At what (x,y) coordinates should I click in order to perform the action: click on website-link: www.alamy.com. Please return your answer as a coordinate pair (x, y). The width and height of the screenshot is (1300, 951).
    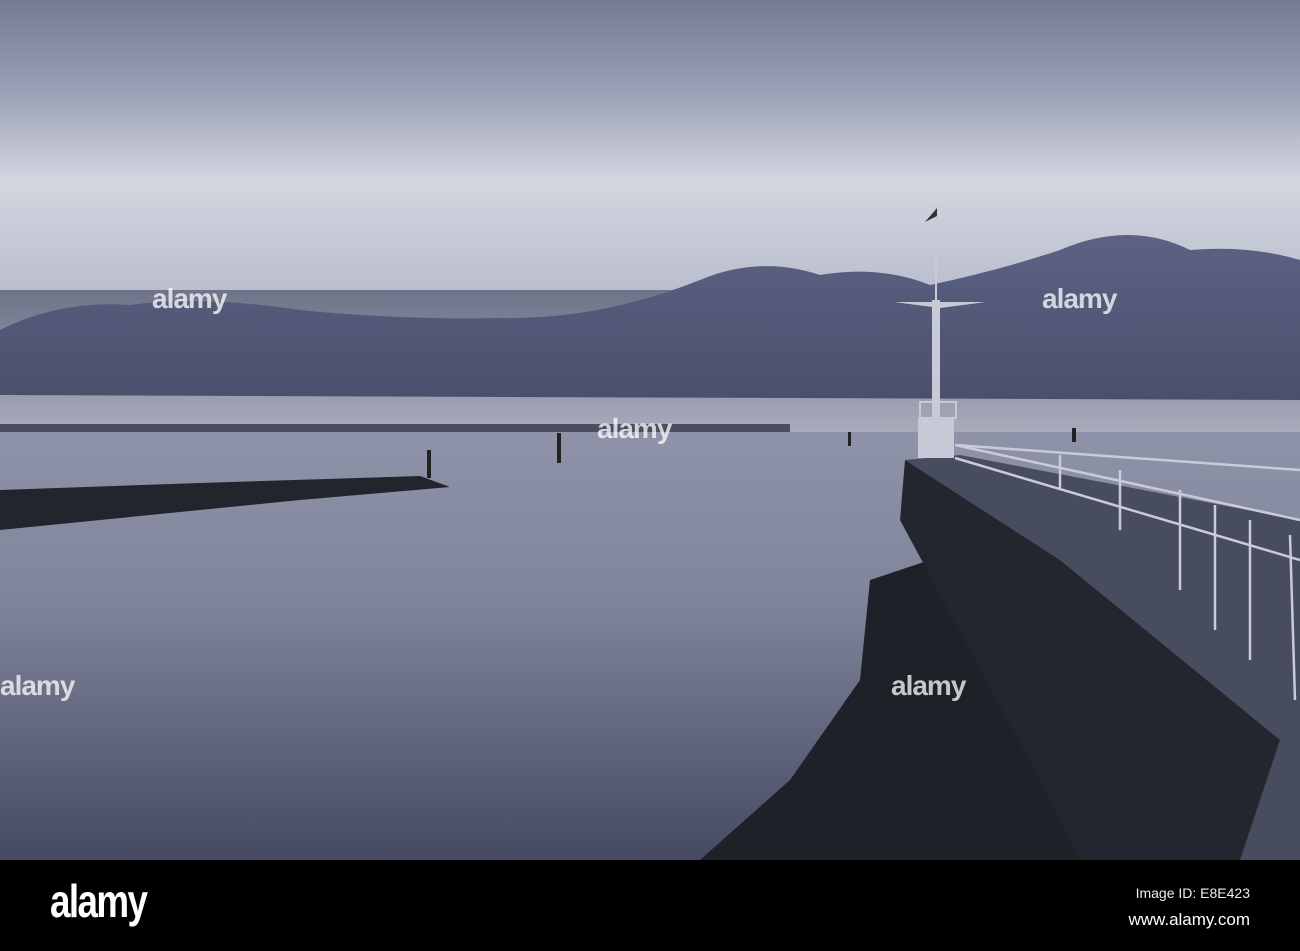
    Looking at the image, I should click on (1189, 919).